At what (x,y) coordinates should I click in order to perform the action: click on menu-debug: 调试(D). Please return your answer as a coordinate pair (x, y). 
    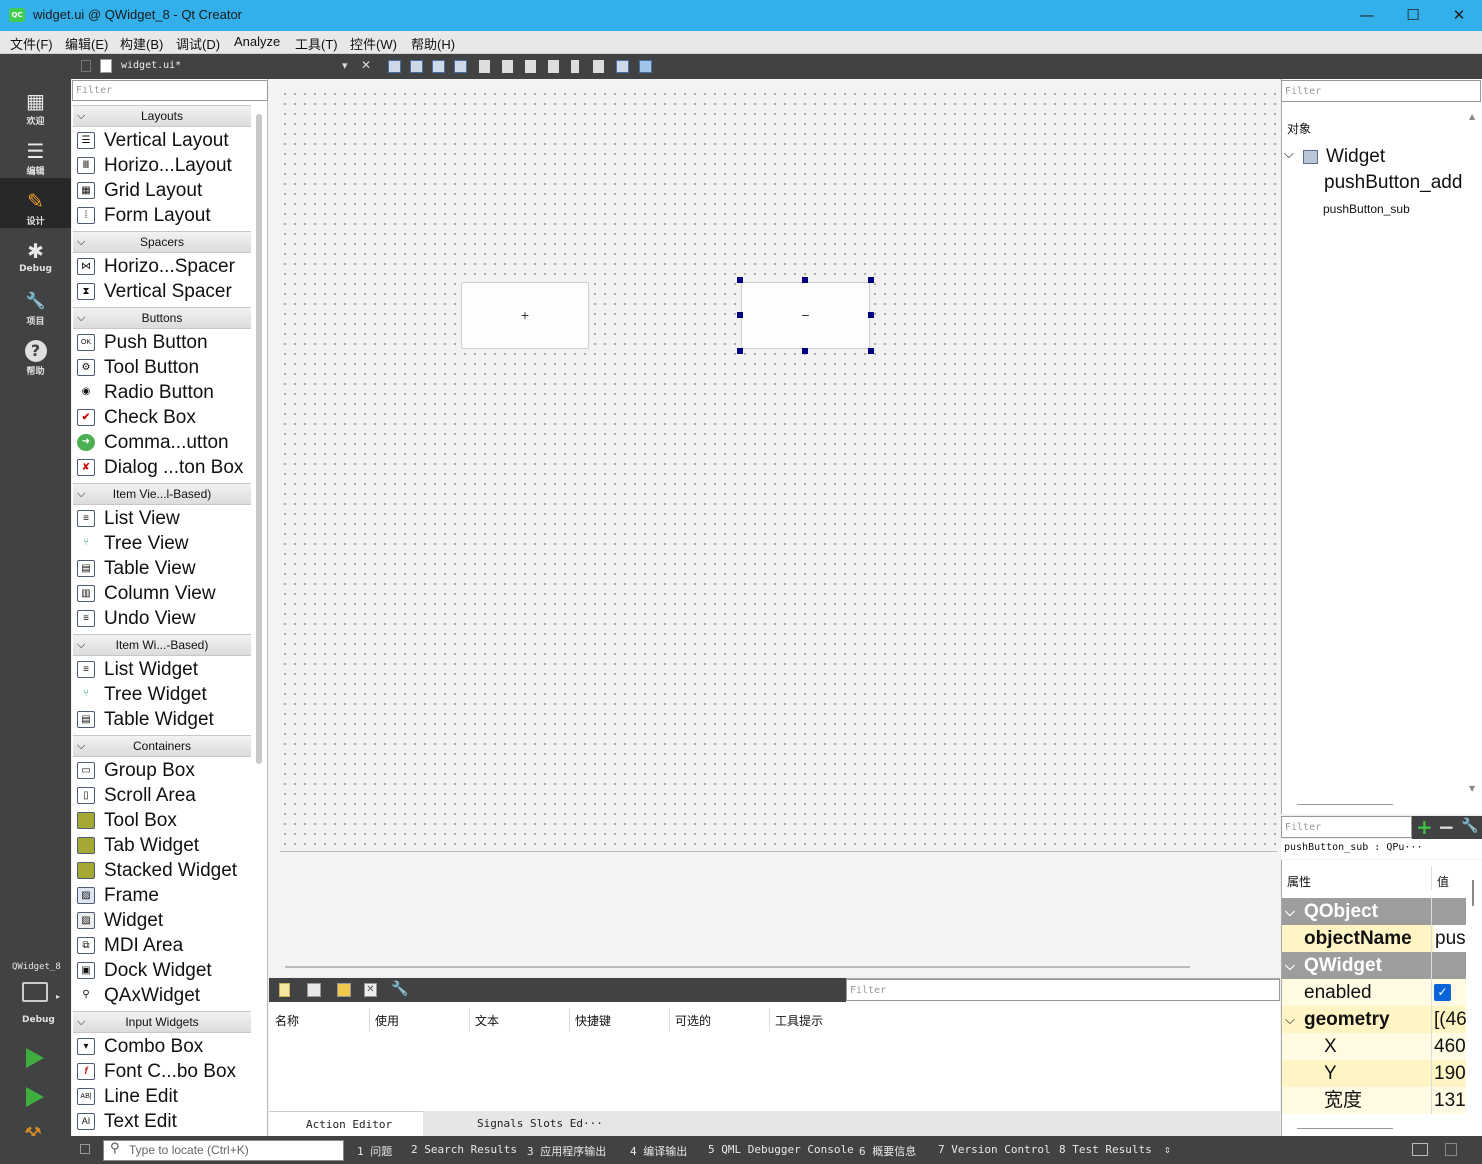
    Looking at the image, I should click on (198, 43).